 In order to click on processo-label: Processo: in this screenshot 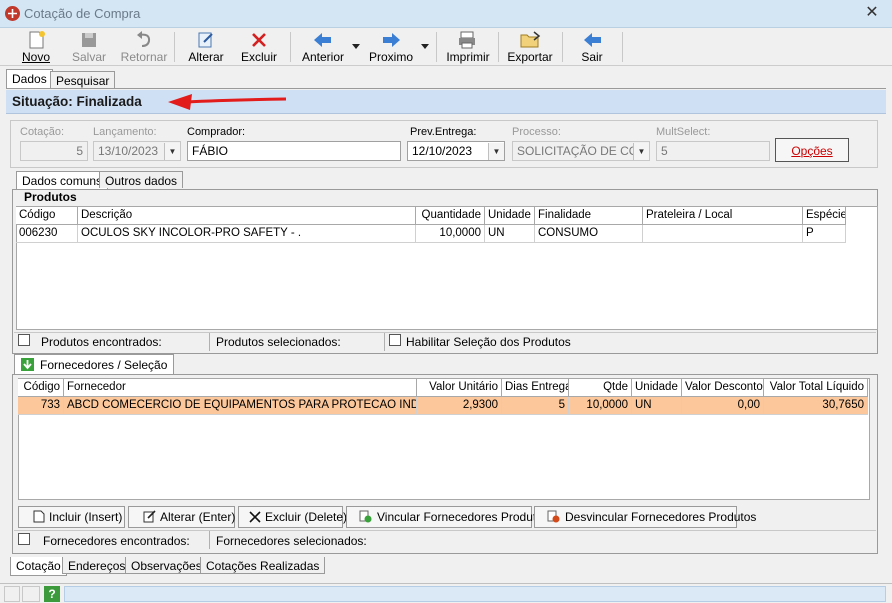, I will do `click(536, 132)`.